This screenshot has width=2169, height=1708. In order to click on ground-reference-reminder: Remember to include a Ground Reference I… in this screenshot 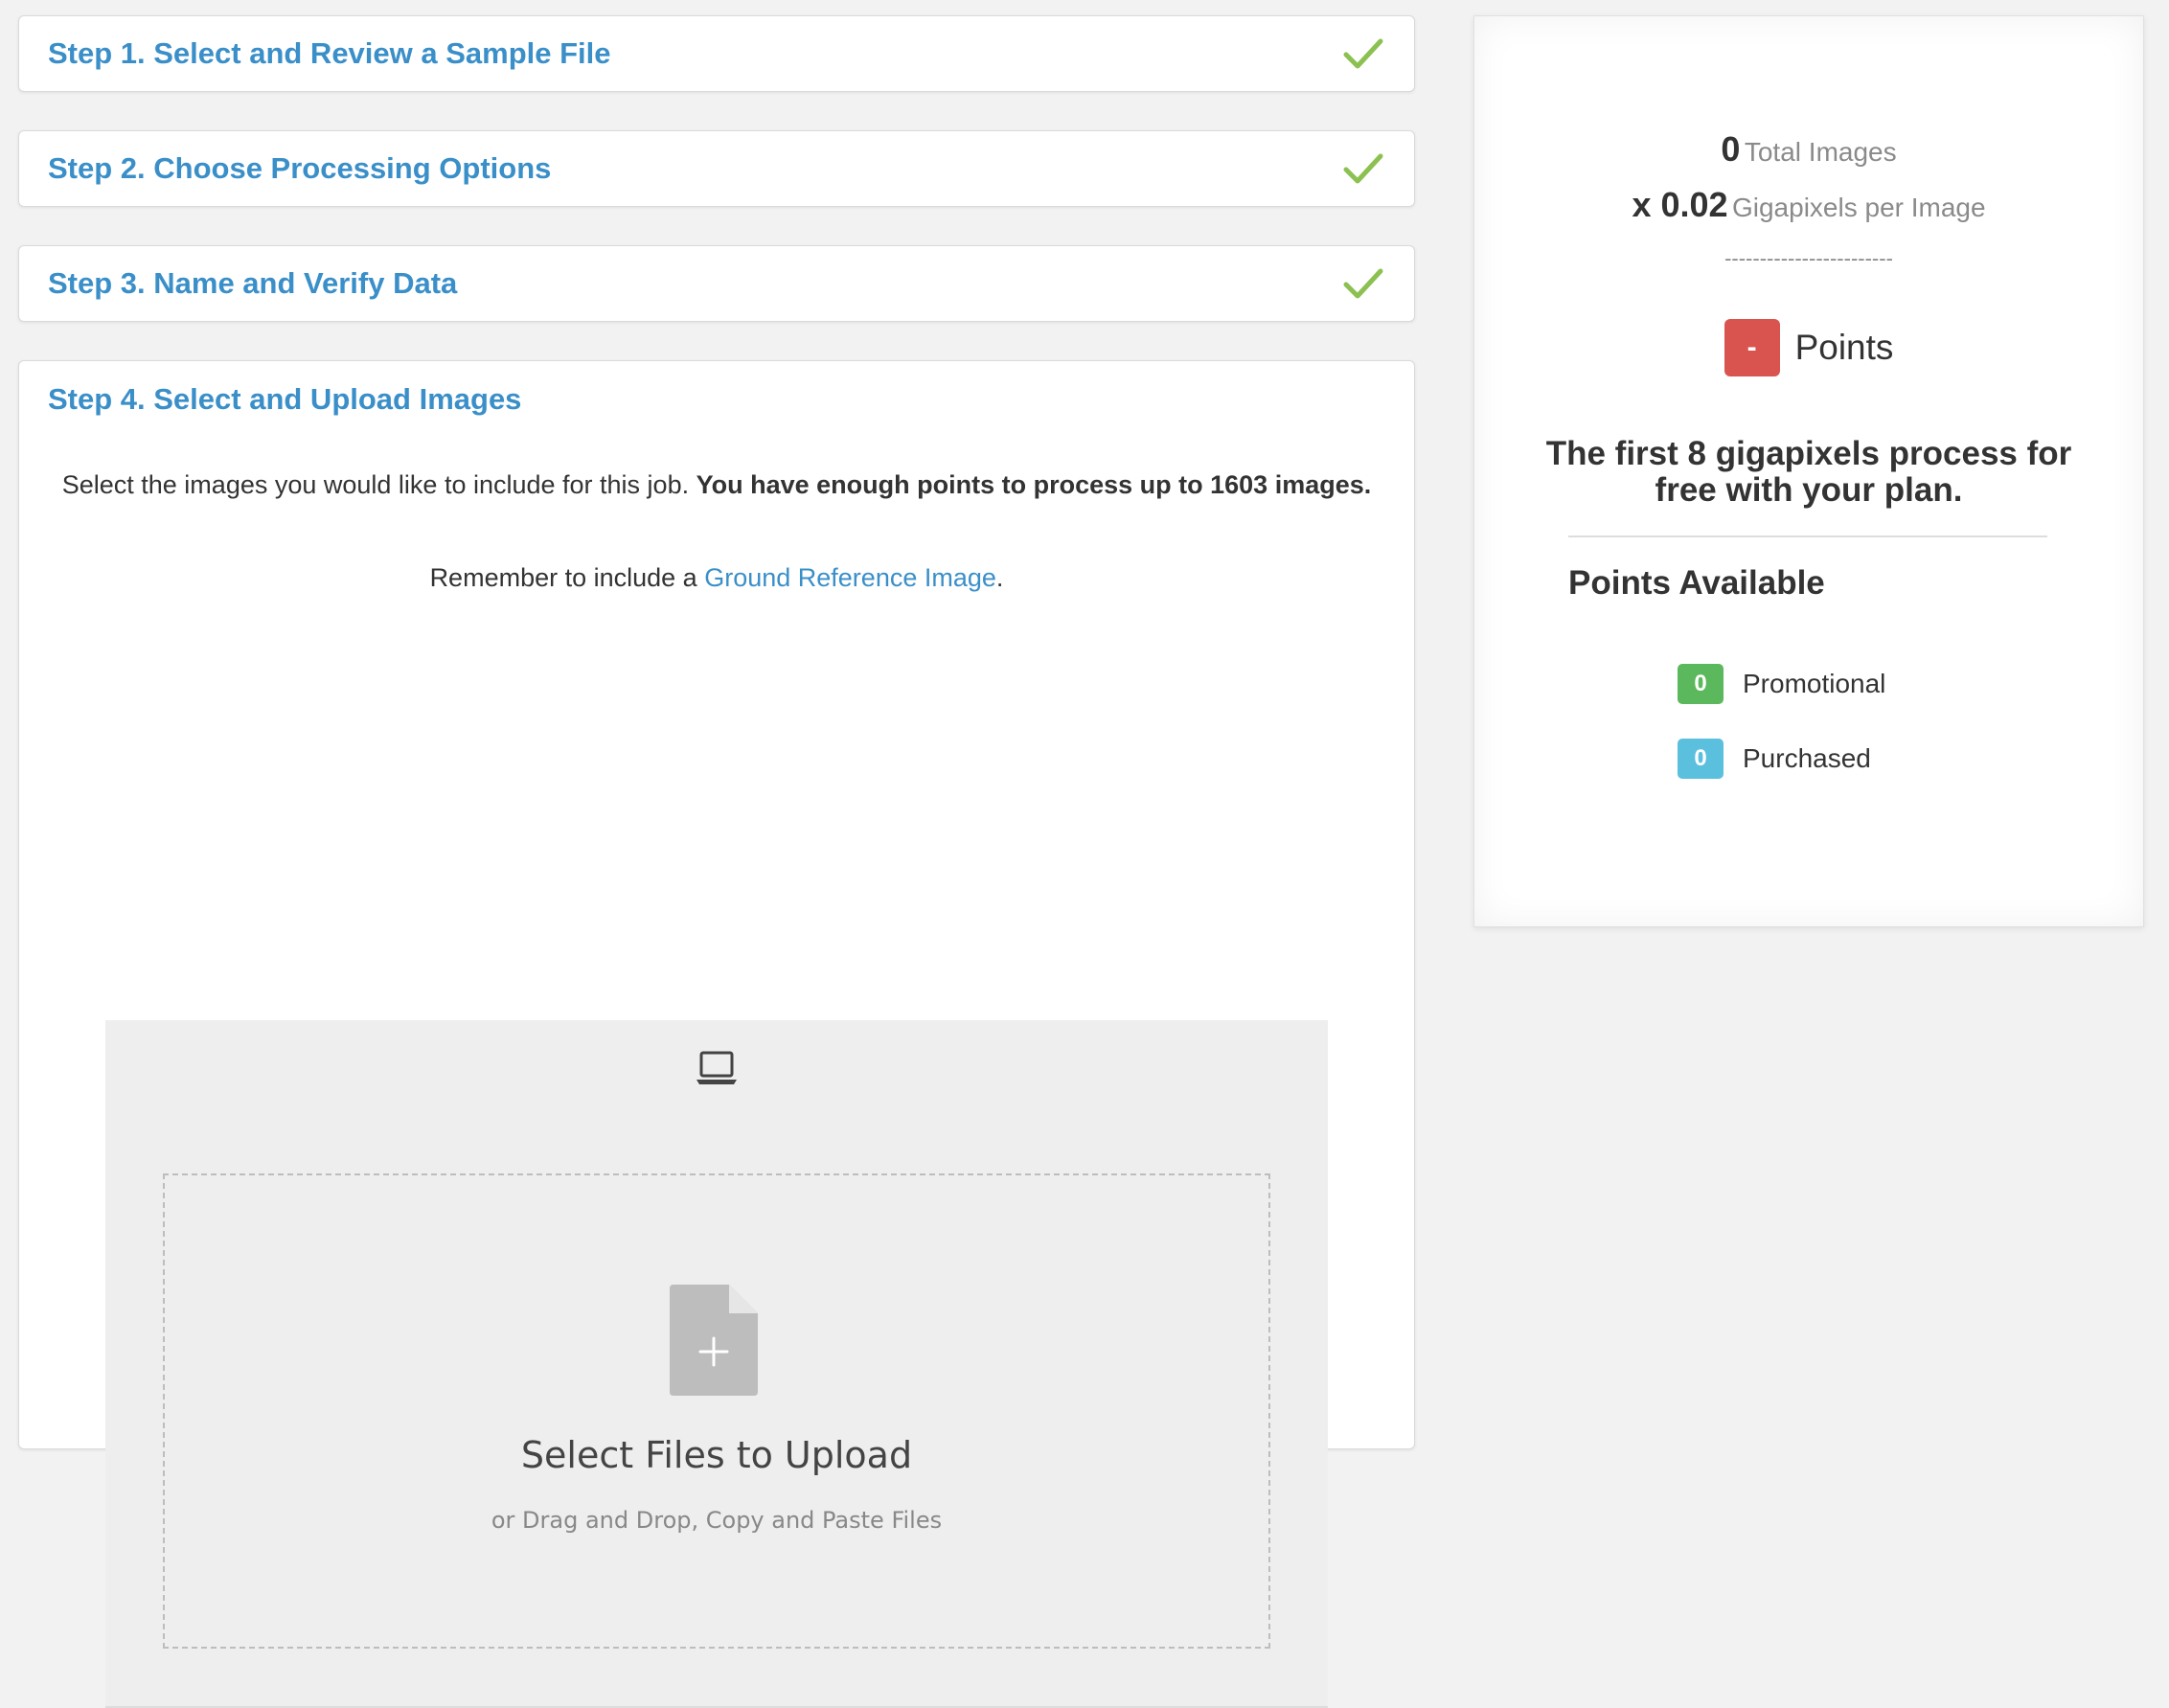, I will do `click(716, 578)`.